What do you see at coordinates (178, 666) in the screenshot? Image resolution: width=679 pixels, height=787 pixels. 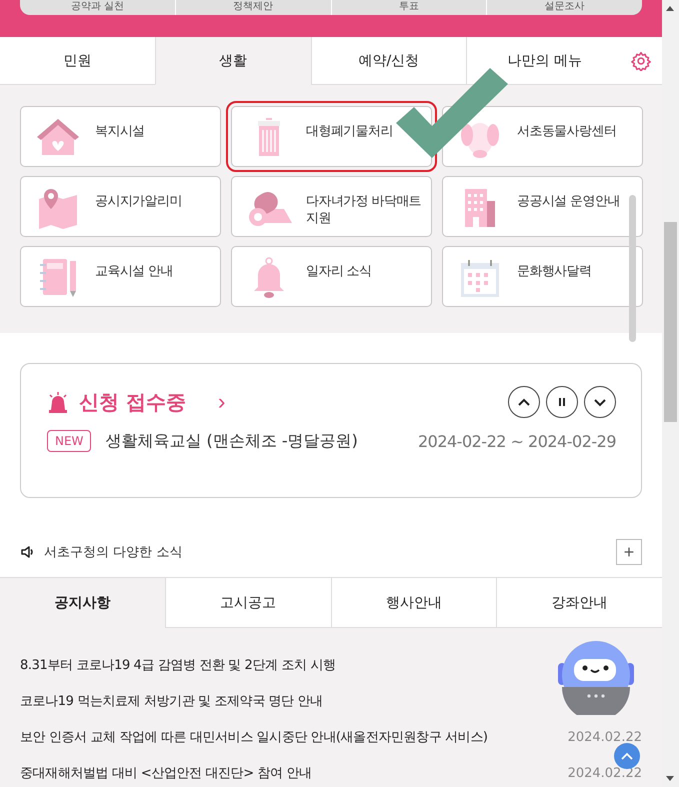 I see `notice-link: 8.31부터 코로나19 4급 감염병 전환 및 2단계 조치 시행` at bounding box center [178, 666].